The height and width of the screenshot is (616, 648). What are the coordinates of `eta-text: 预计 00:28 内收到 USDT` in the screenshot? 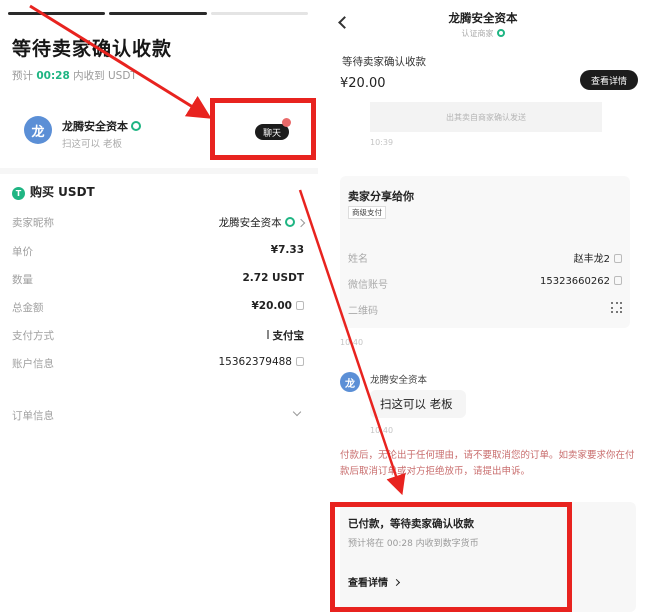 It's located at (74, 75).